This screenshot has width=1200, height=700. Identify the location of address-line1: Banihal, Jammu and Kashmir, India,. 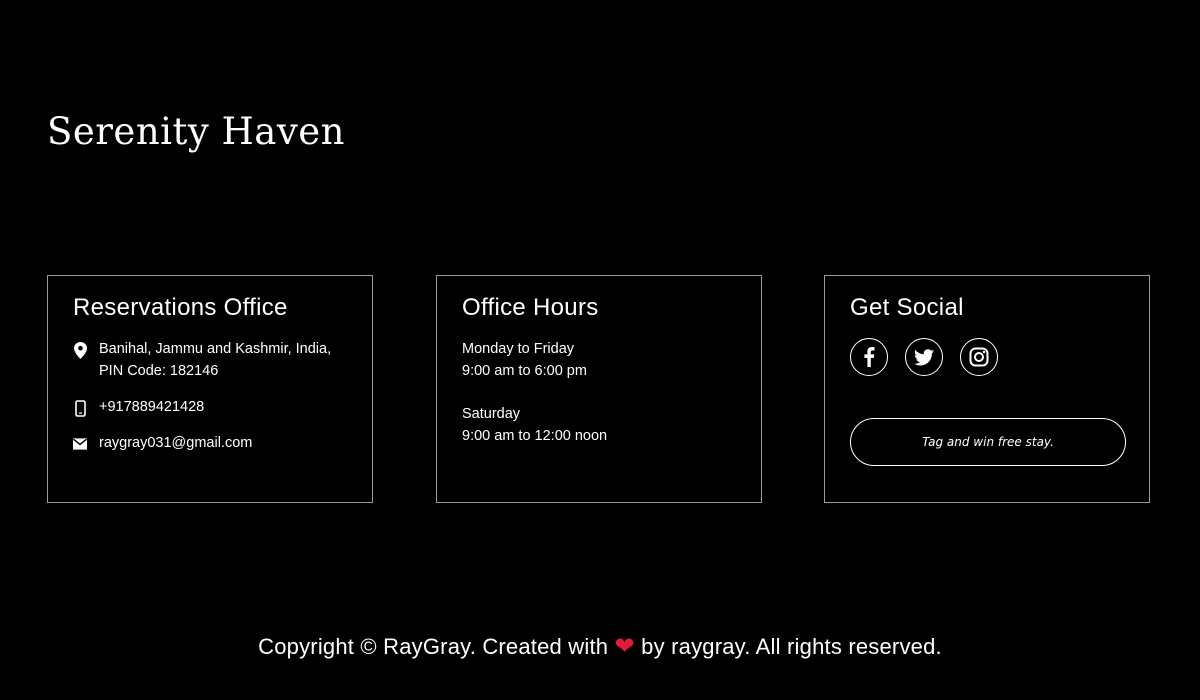
(215, 349).